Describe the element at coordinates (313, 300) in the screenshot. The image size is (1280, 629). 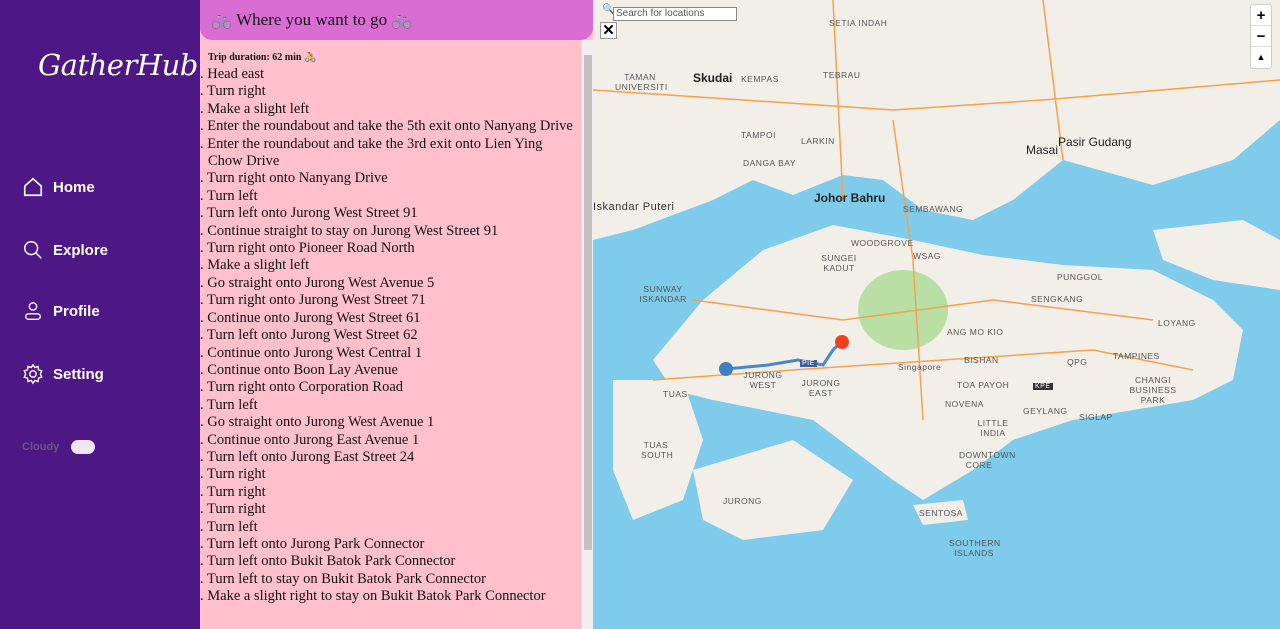
I see `direction-step: . Turn right onto Jurong West Street 71` at that location.